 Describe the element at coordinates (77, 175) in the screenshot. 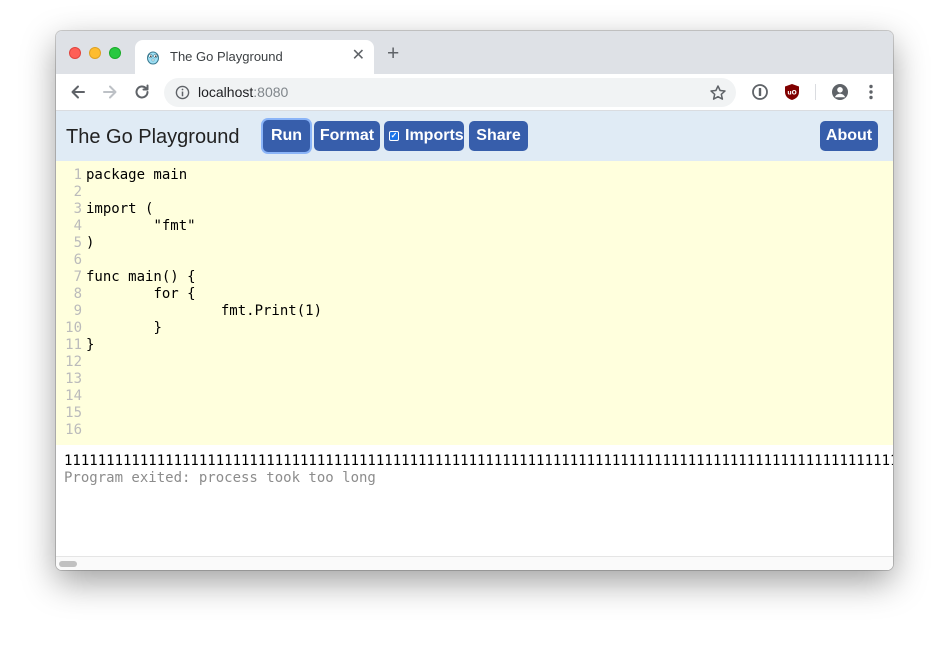

I see `line-number: 1` at that location.